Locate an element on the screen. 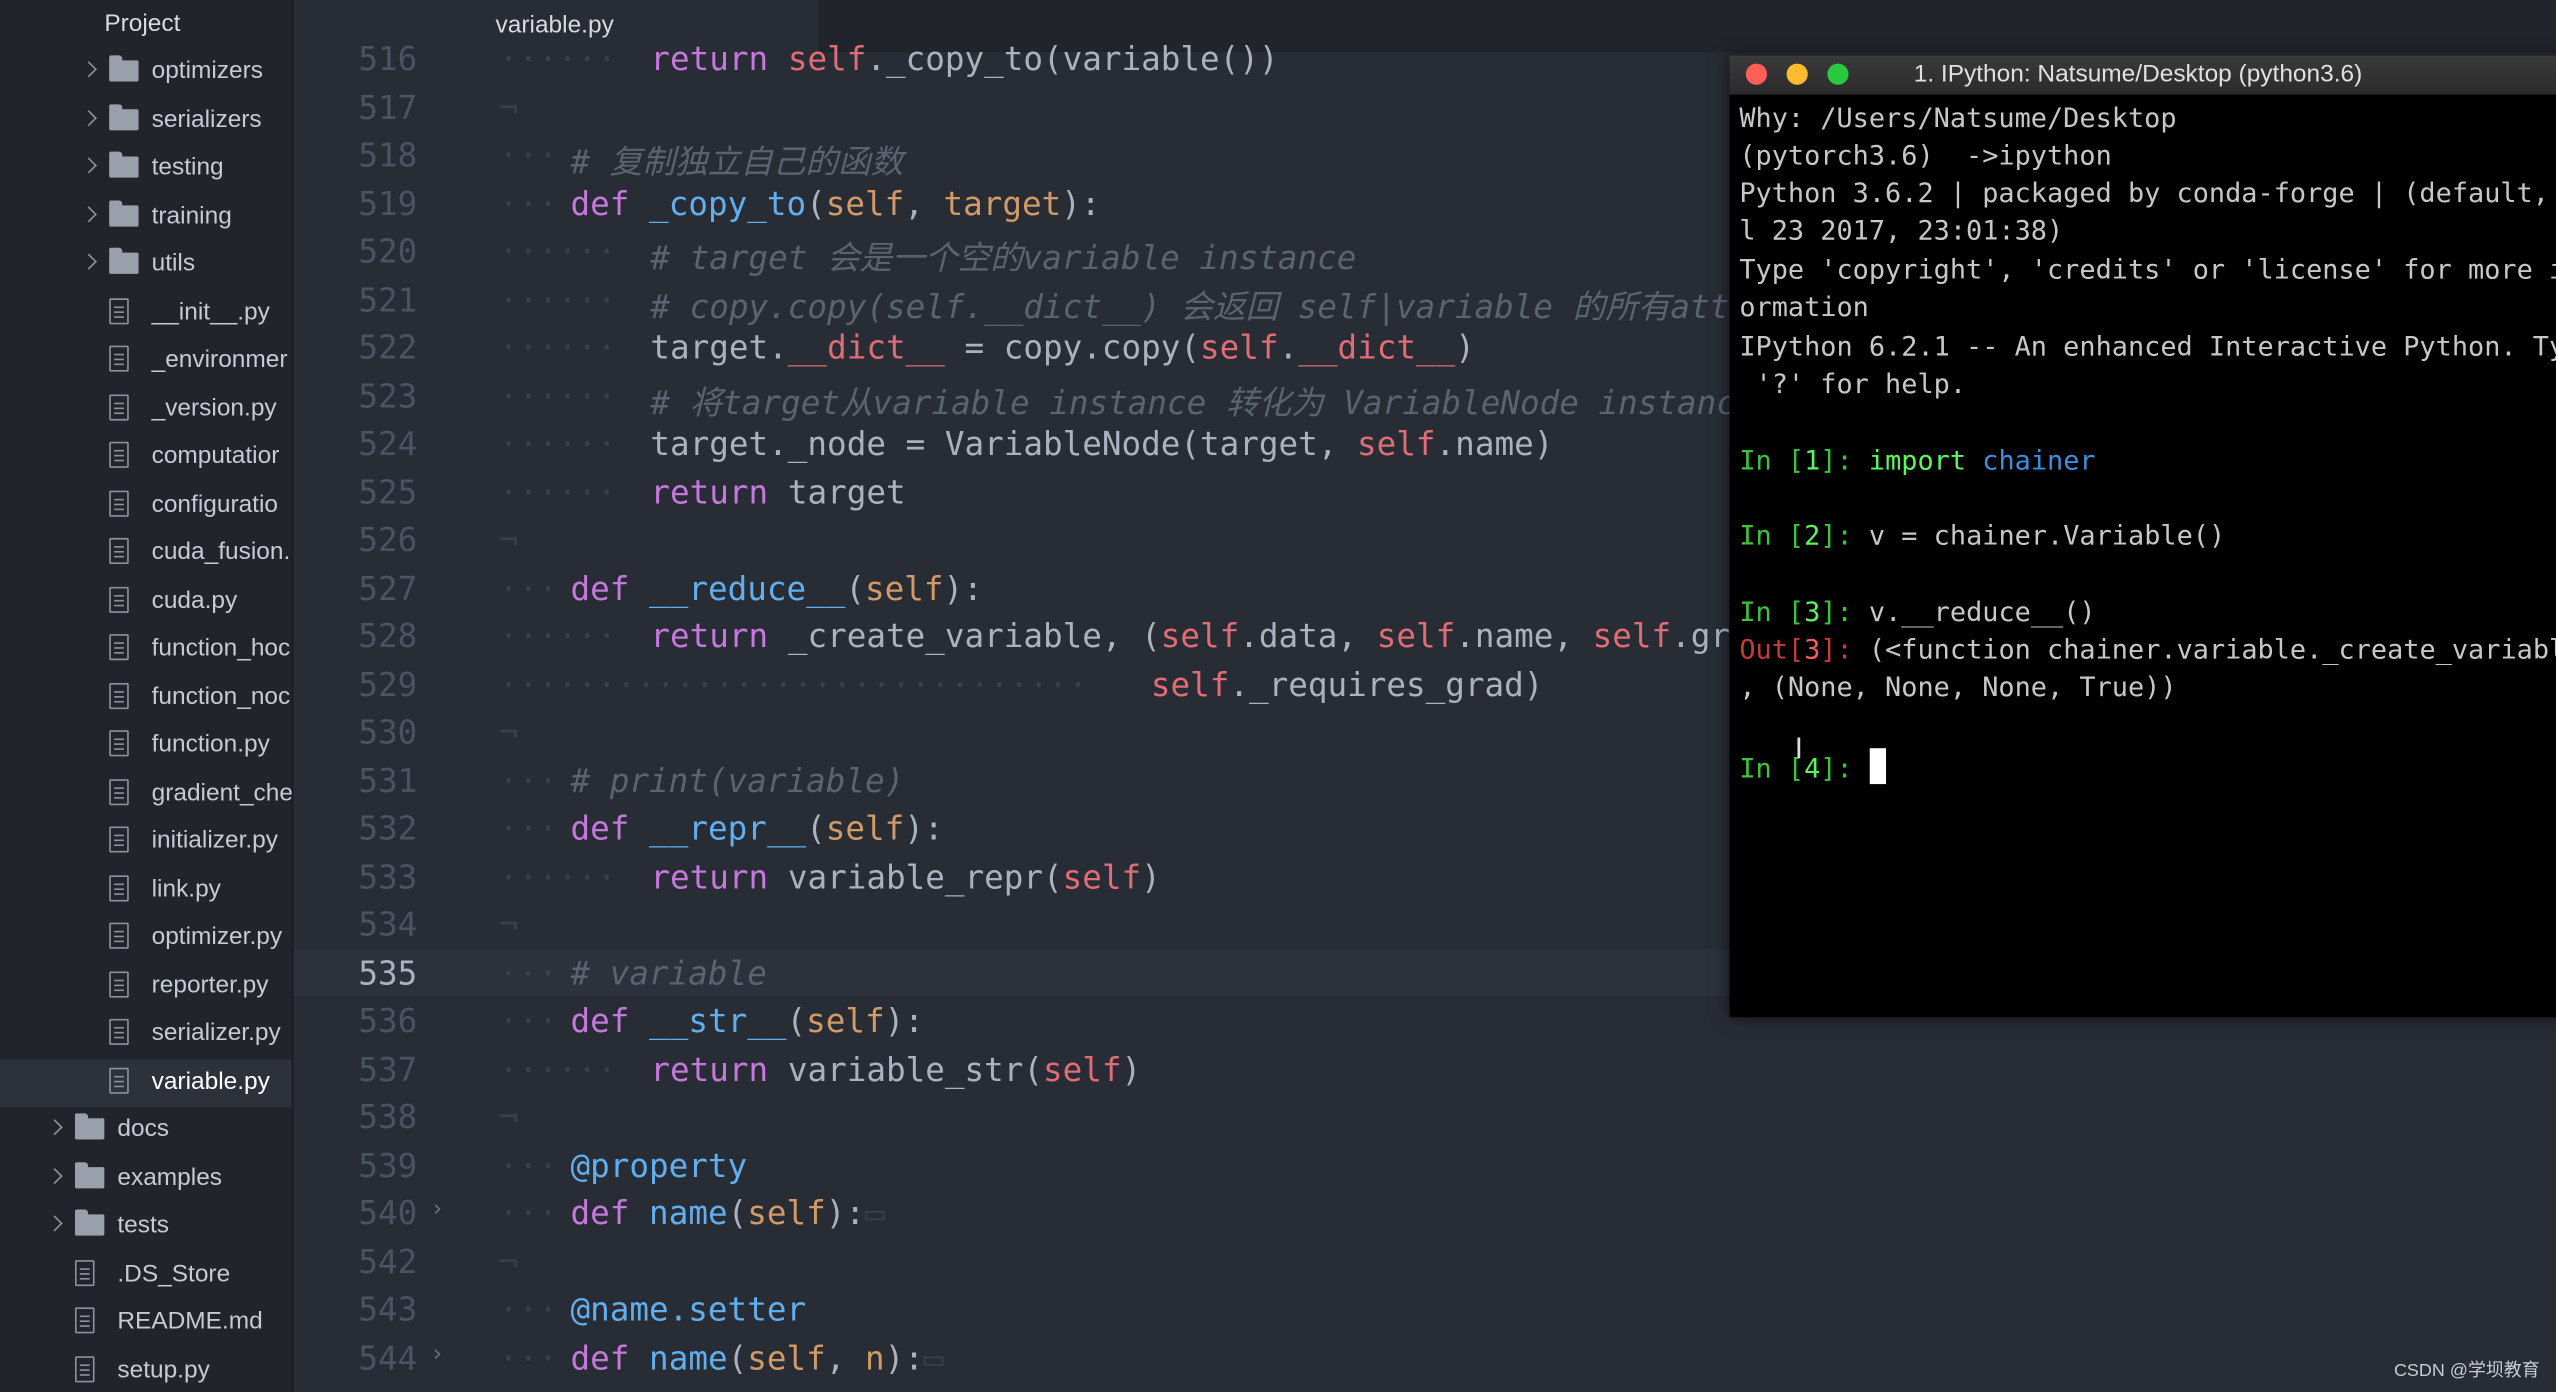 This screenshot has height=1392, width=2556. tree-item-label: reporter.py is located at coordinates (210, 984).